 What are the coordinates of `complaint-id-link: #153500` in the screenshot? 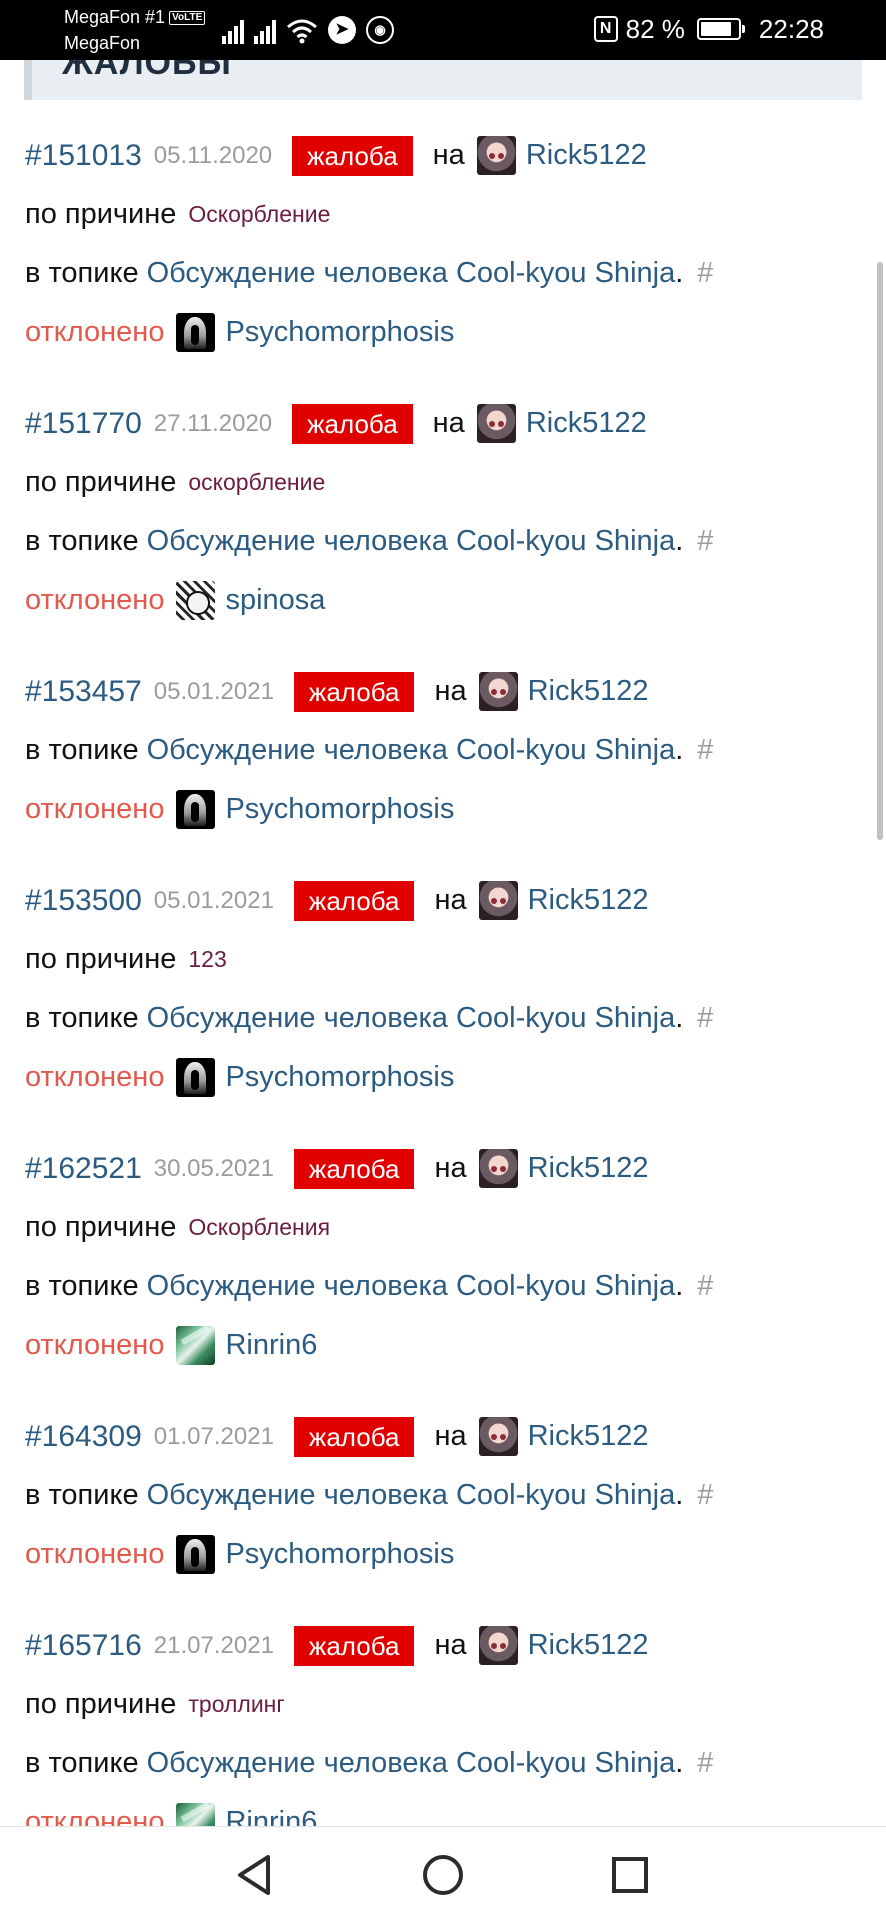 It's located at (83, 901).